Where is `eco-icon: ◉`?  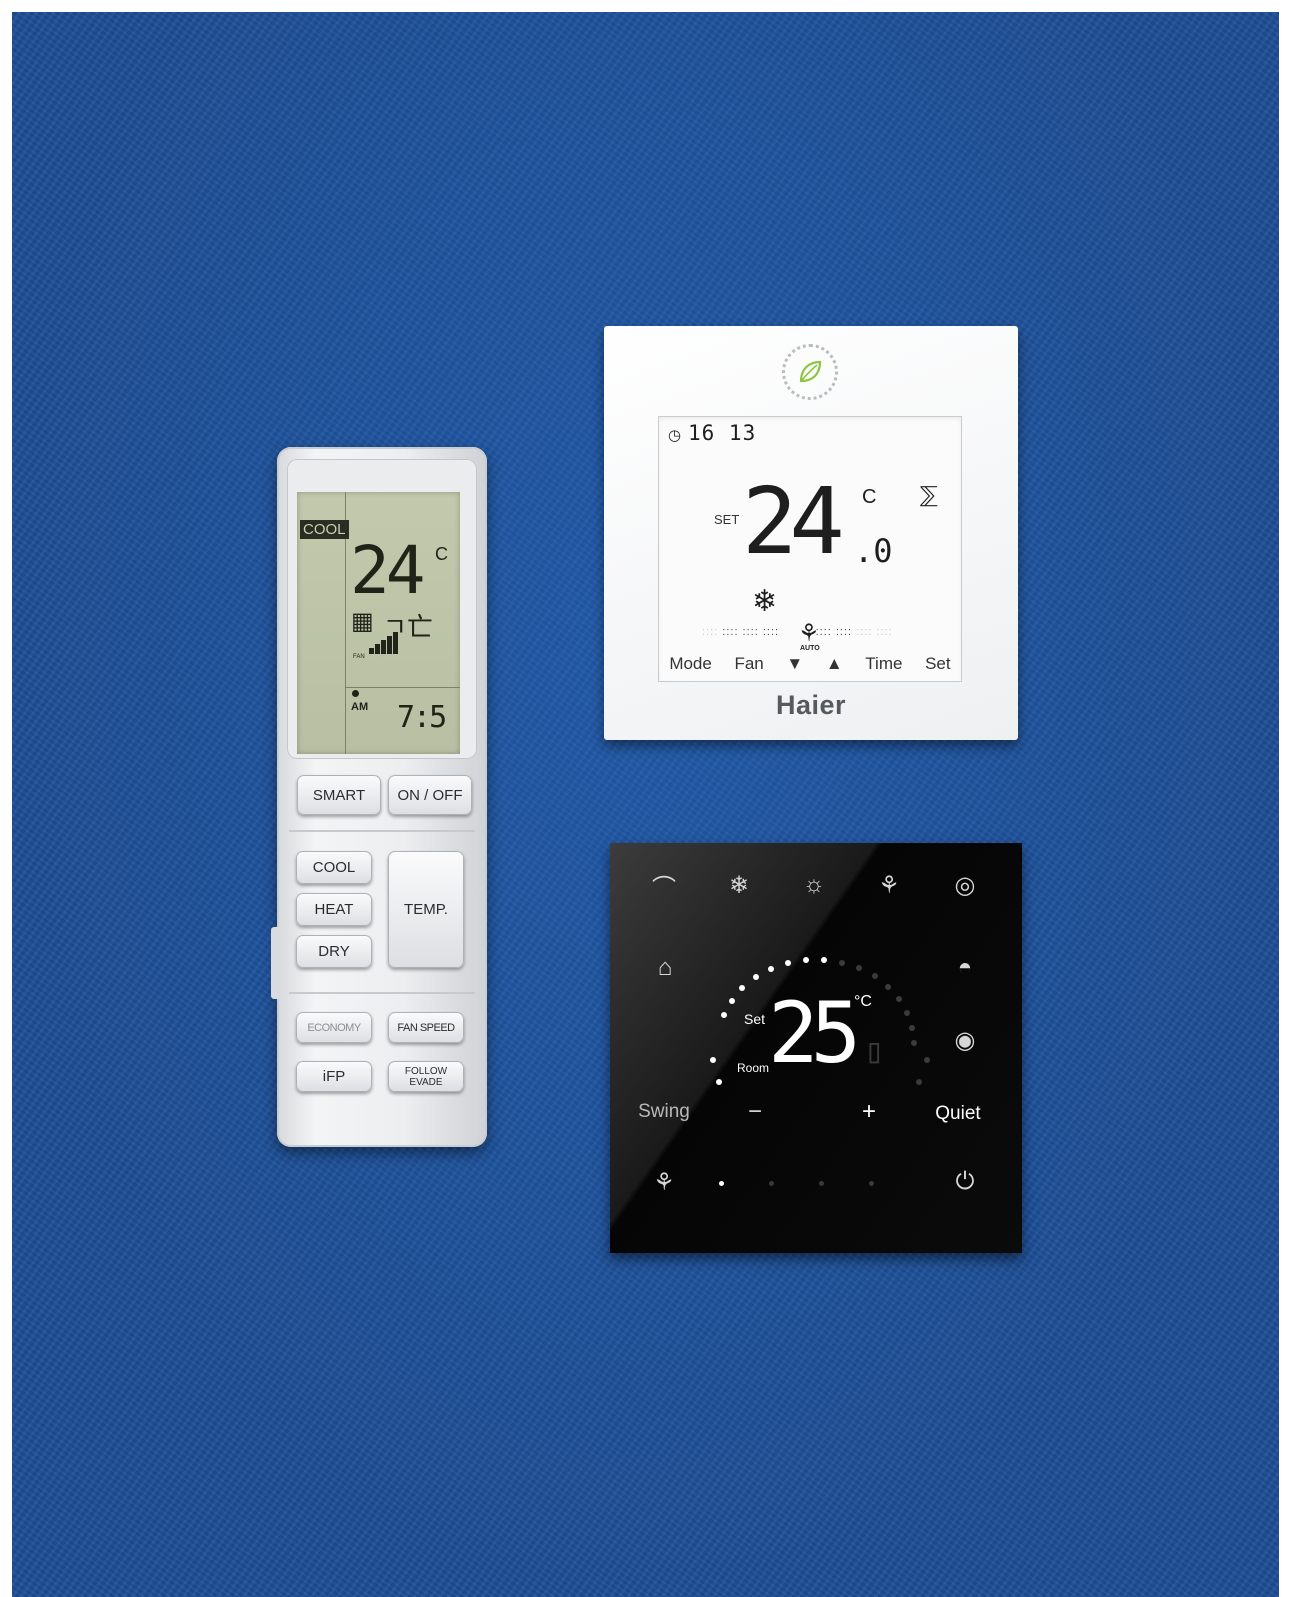 eco-icon: ◉ is located at coordinates (965, 1040).